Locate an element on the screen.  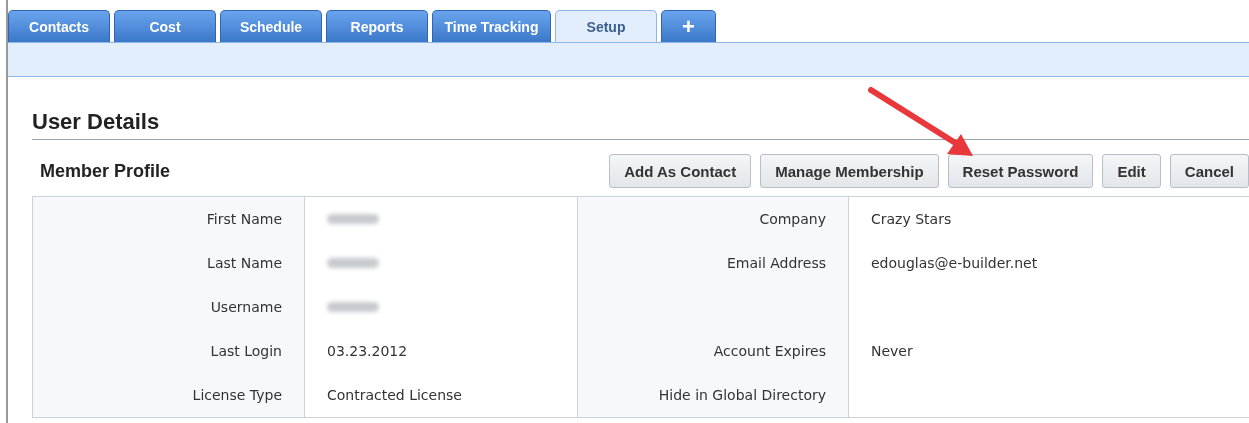
field-label: Email Address is located at coordinates (713, 263).